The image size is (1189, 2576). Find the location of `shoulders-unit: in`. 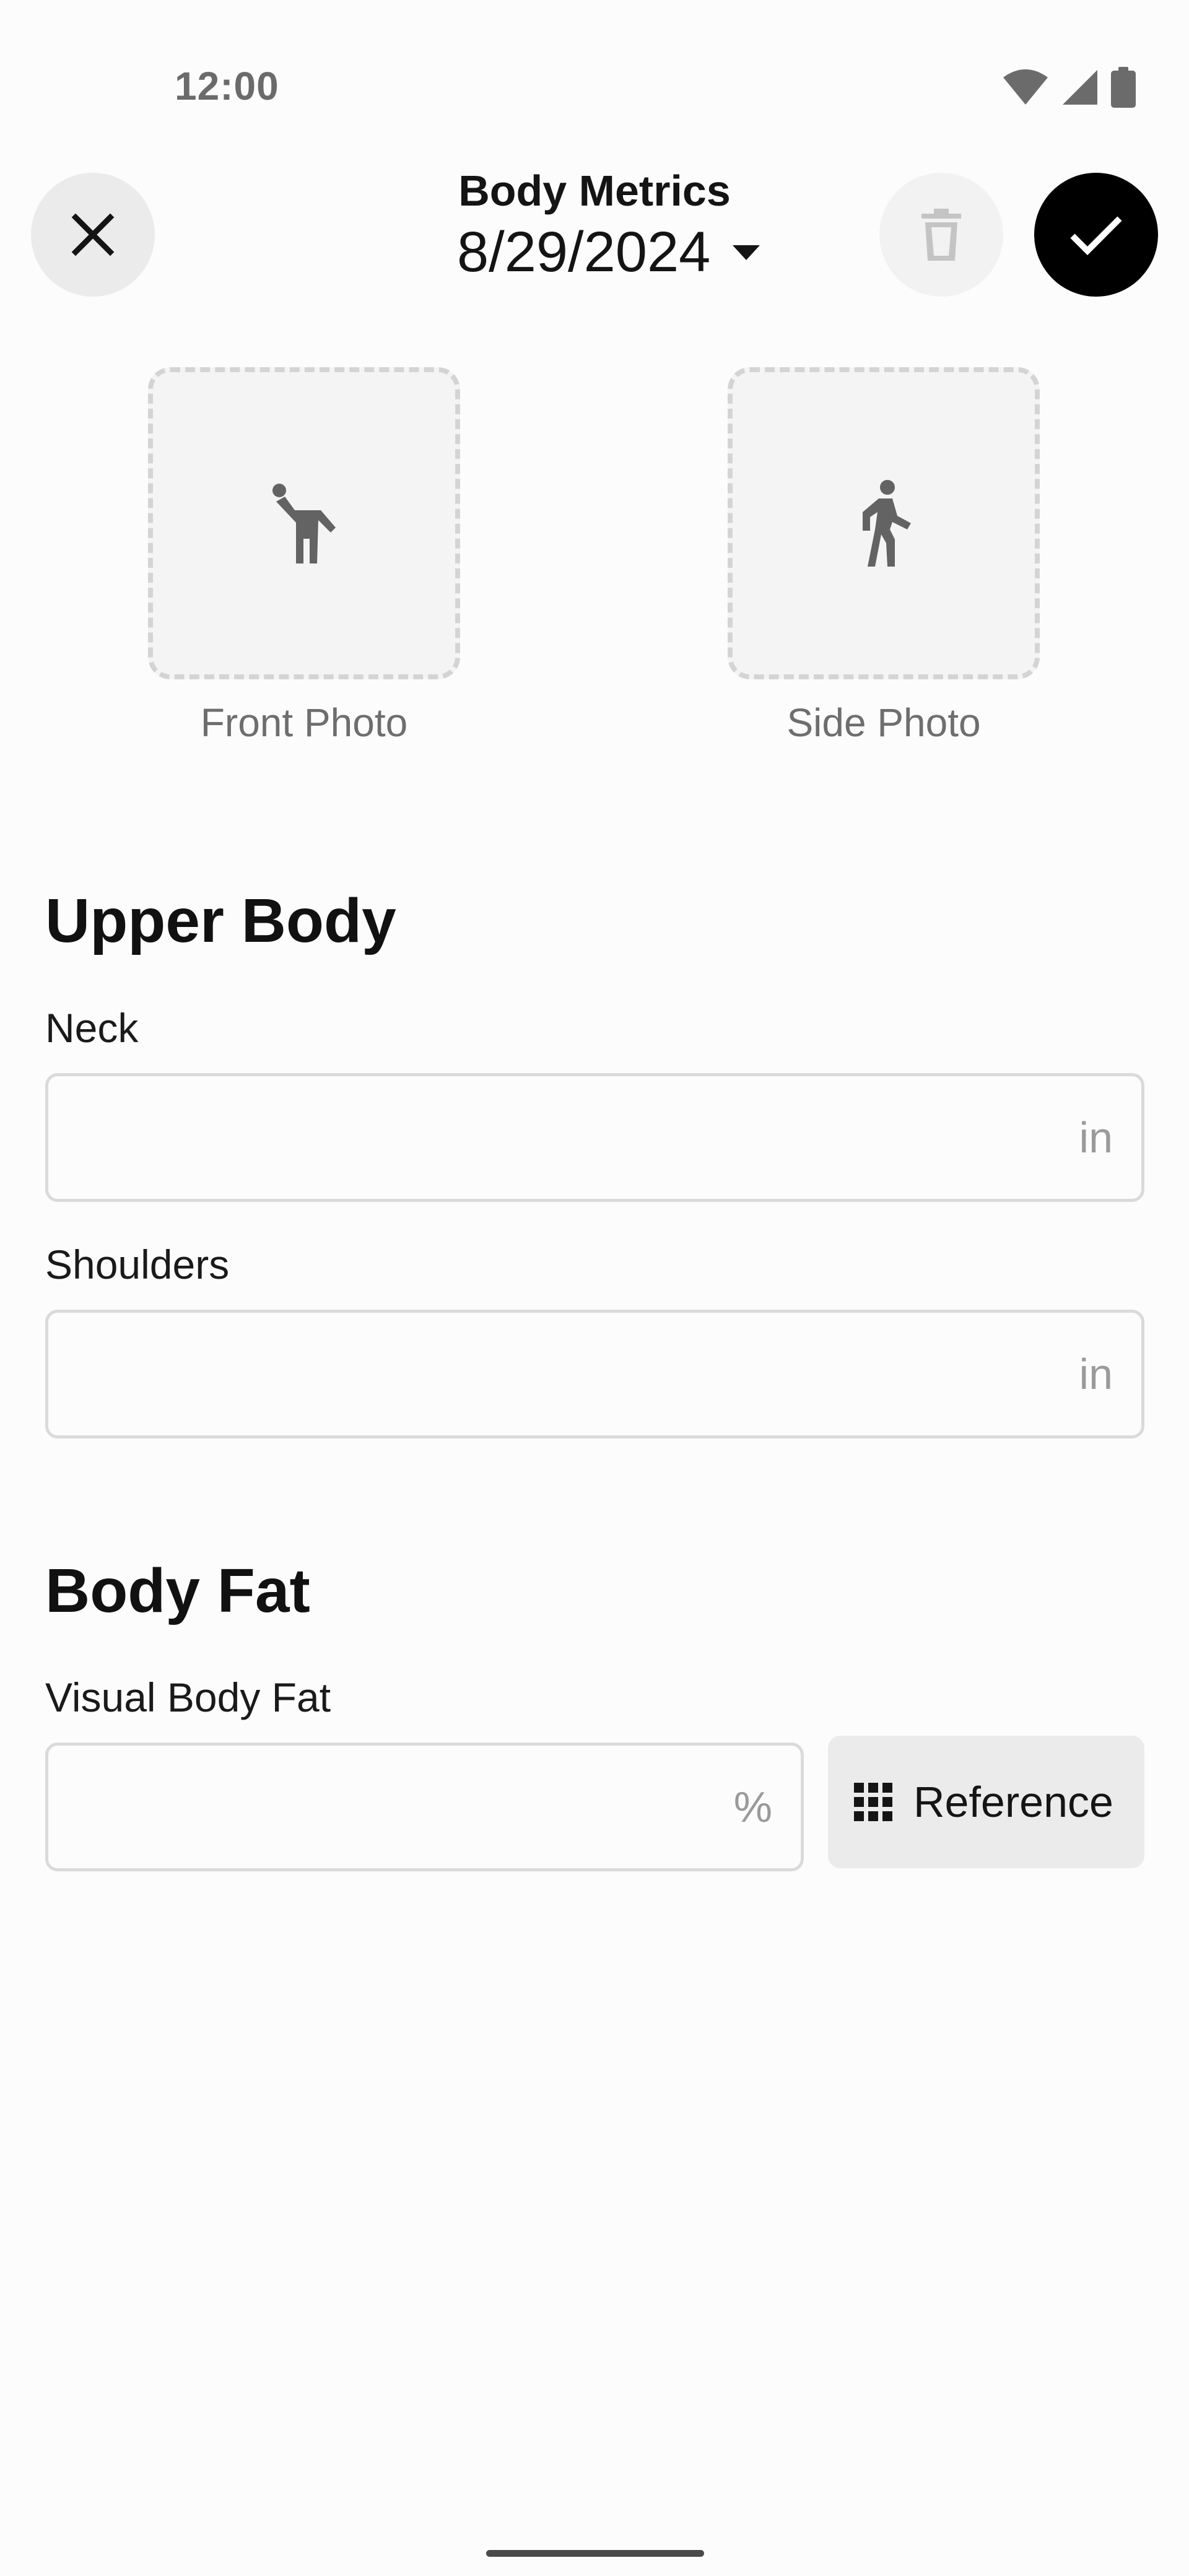

shoulders-unit: in is located at coordinates (1096, 1374).